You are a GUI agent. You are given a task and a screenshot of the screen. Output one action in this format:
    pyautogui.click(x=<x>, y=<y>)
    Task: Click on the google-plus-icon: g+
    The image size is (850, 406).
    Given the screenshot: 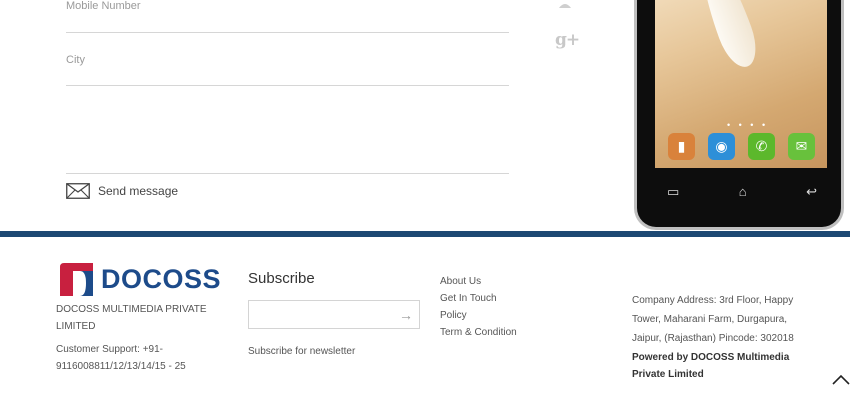 What is the action you would take?
    pyautogui.click(x=567, y=40)
    